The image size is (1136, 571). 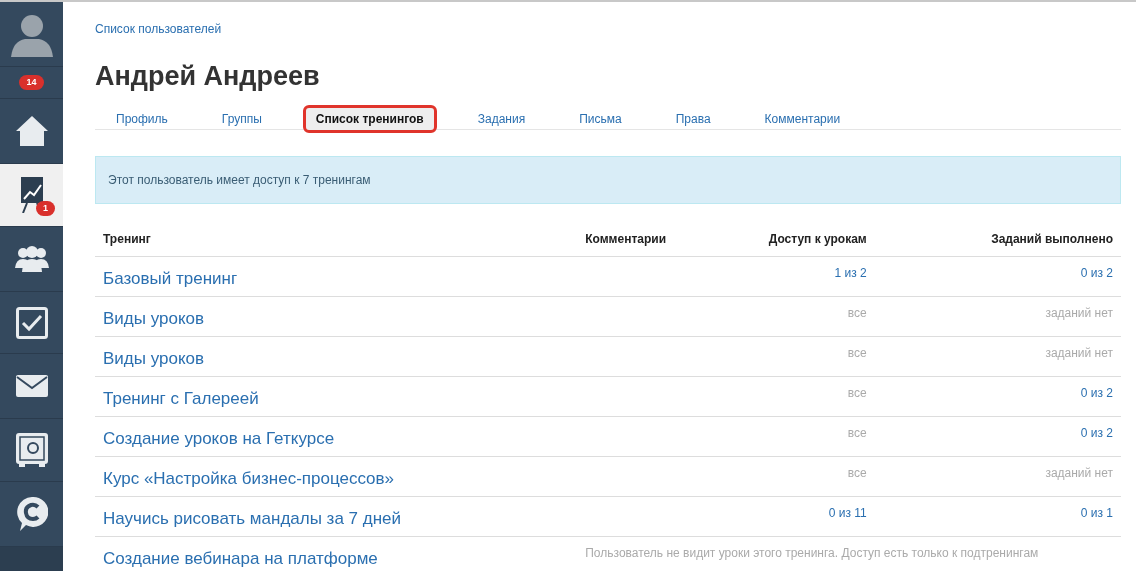 I want to click on safe-icon, so click(x=31, y=450).